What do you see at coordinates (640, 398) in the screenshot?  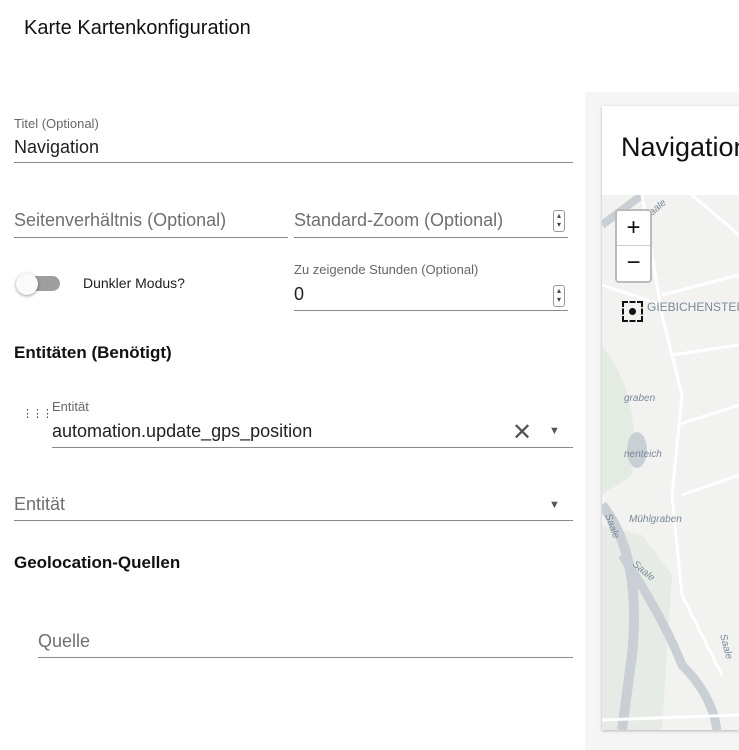 I see `map-label: graben` at bounding box center [640, 398].